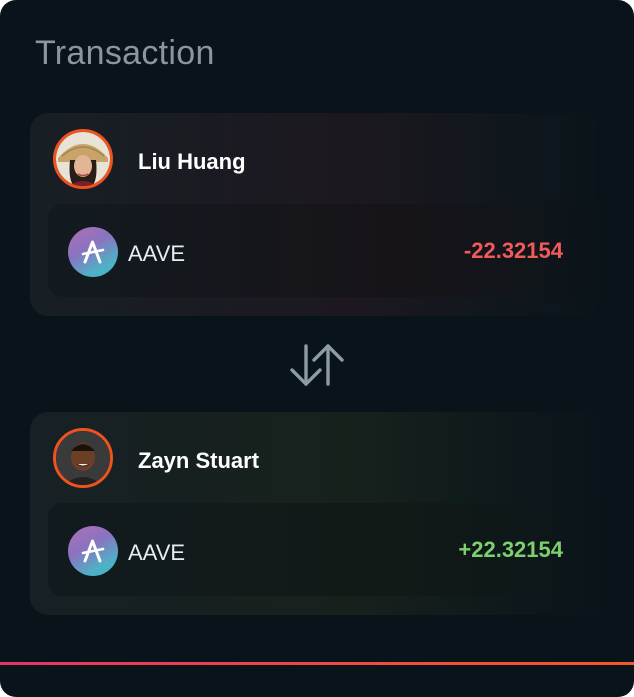 This screenshot has height=697, width=634. What do you see at coordinates (513, 250) in the screenshot?
I see `sender-amount: -22.32154` at bounding box center [513, 250].